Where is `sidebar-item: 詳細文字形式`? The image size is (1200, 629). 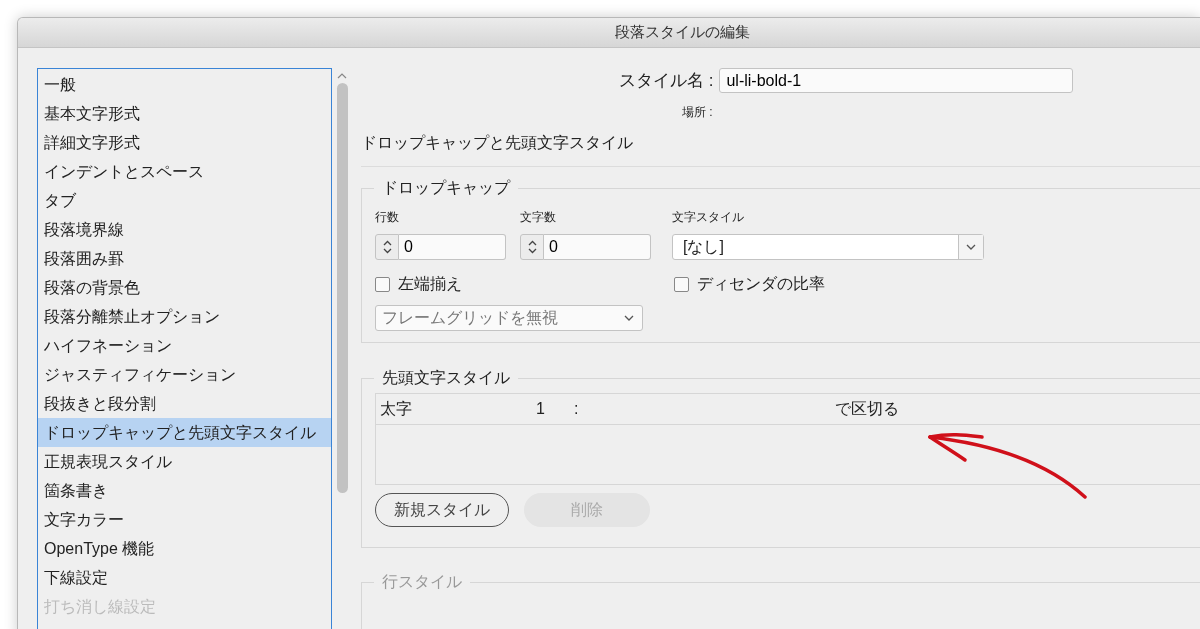
sidebar-item: 詳細文字形式 is located at coordinates (184, 142).